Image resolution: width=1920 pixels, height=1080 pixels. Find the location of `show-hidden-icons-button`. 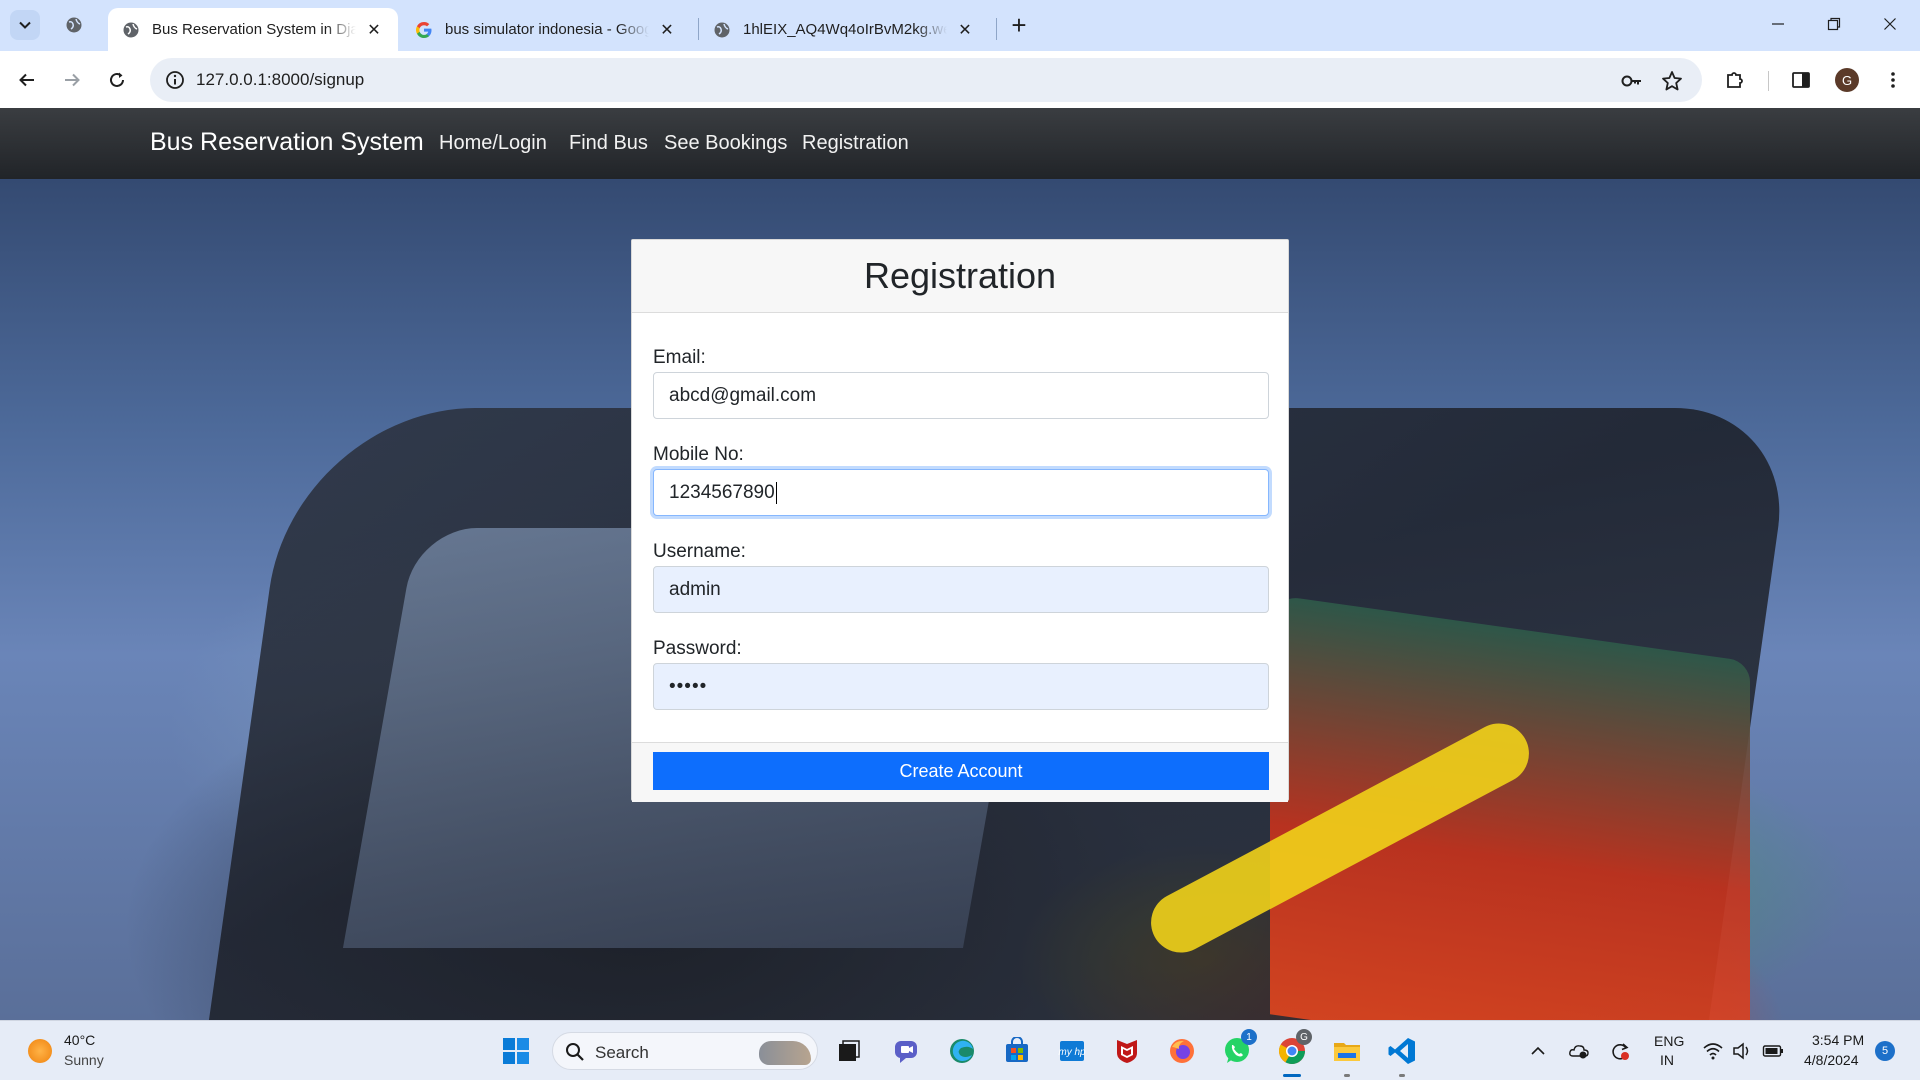

show-hidden-icons-button is located at coordinates (1538, 1051).